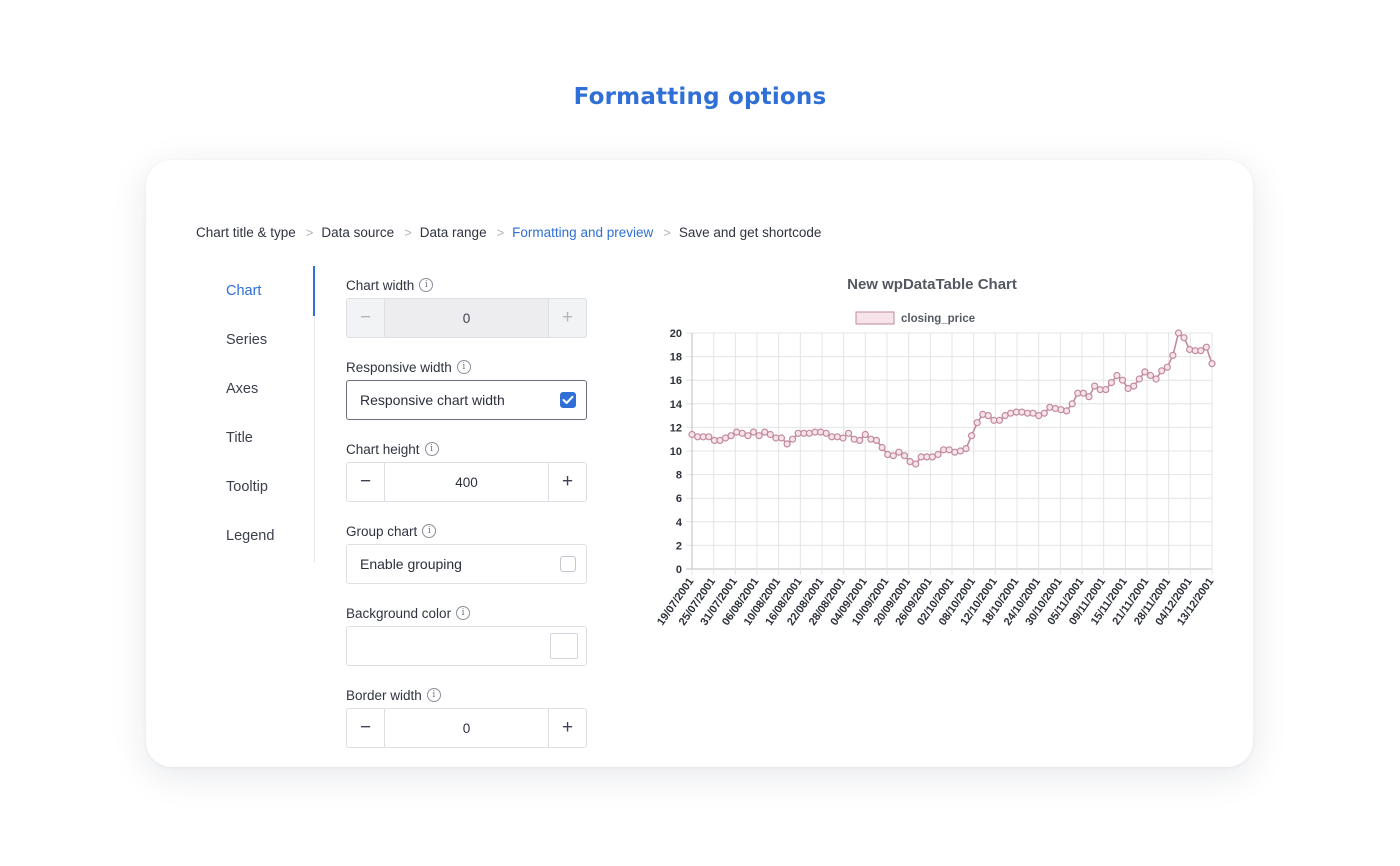 The width and height of the screenshot is (1400, 866). Describe the element at coordinates (384, 695) in the screenshot. I see `border-width-label-text: Border width` at that location.